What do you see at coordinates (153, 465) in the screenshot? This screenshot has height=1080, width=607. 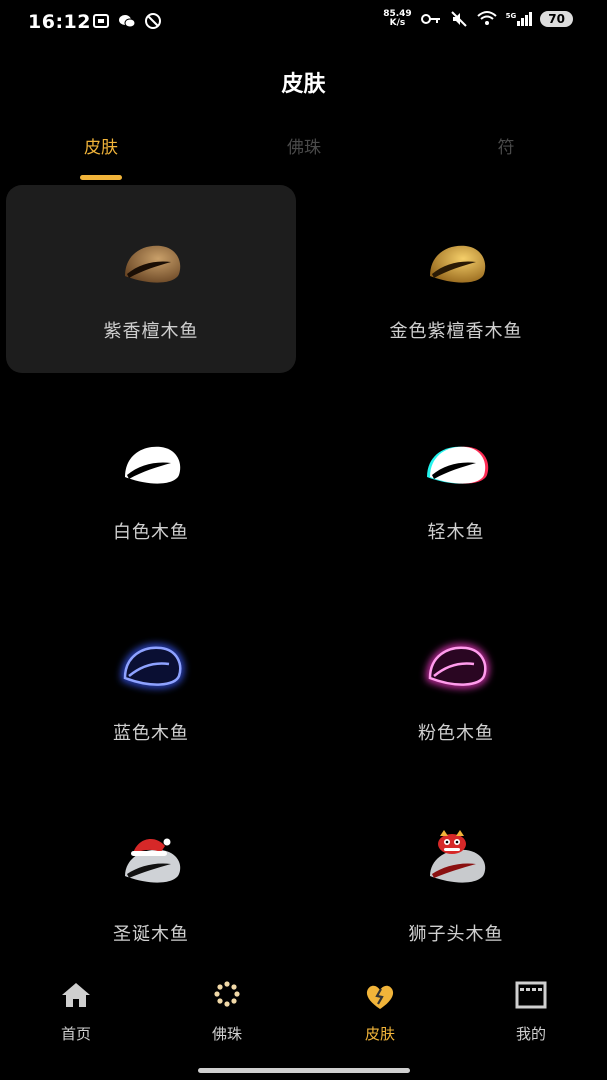 I see `wooden-fish-white-icon` at bounding box center [153, 465].